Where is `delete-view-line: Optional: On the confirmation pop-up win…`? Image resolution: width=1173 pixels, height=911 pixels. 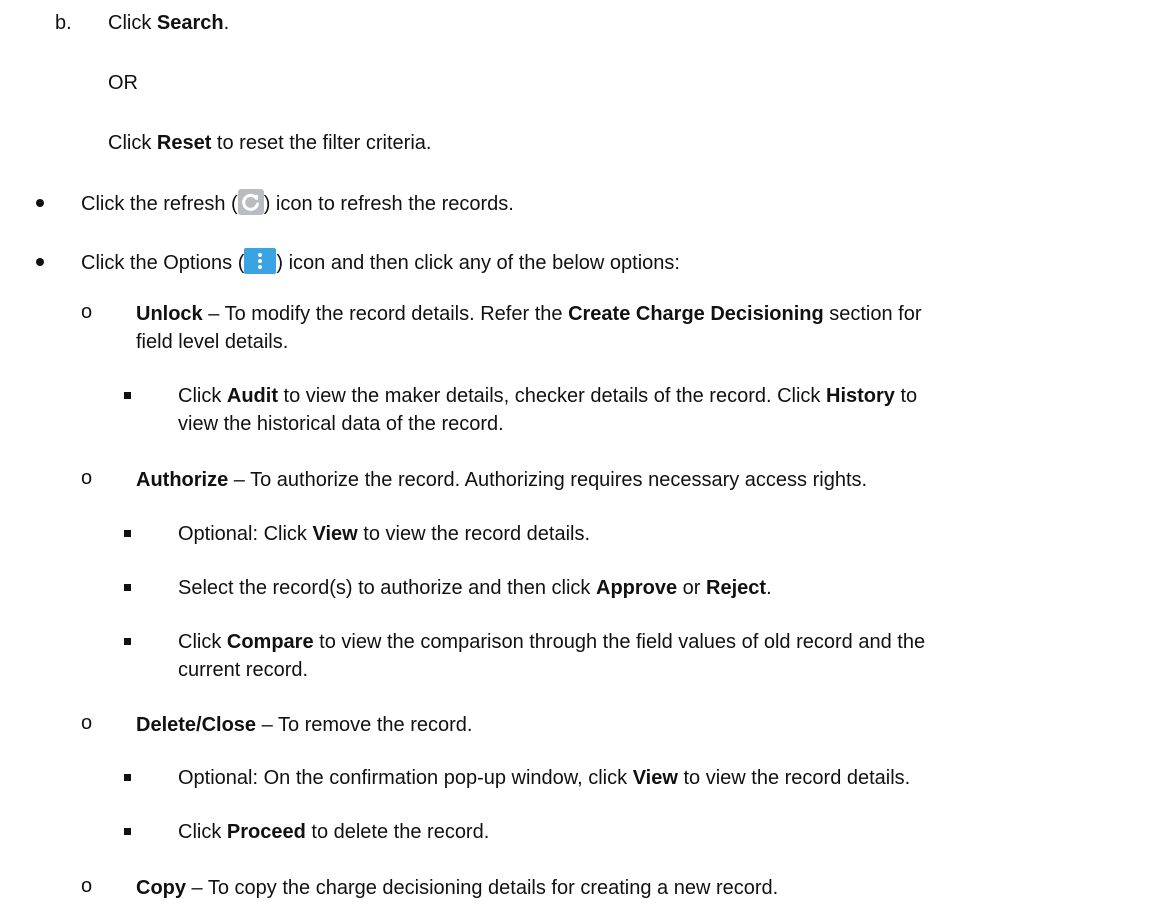
delete-view-line: Optional: On the confirmation pop-up win… is located at coordinates (544, 778).